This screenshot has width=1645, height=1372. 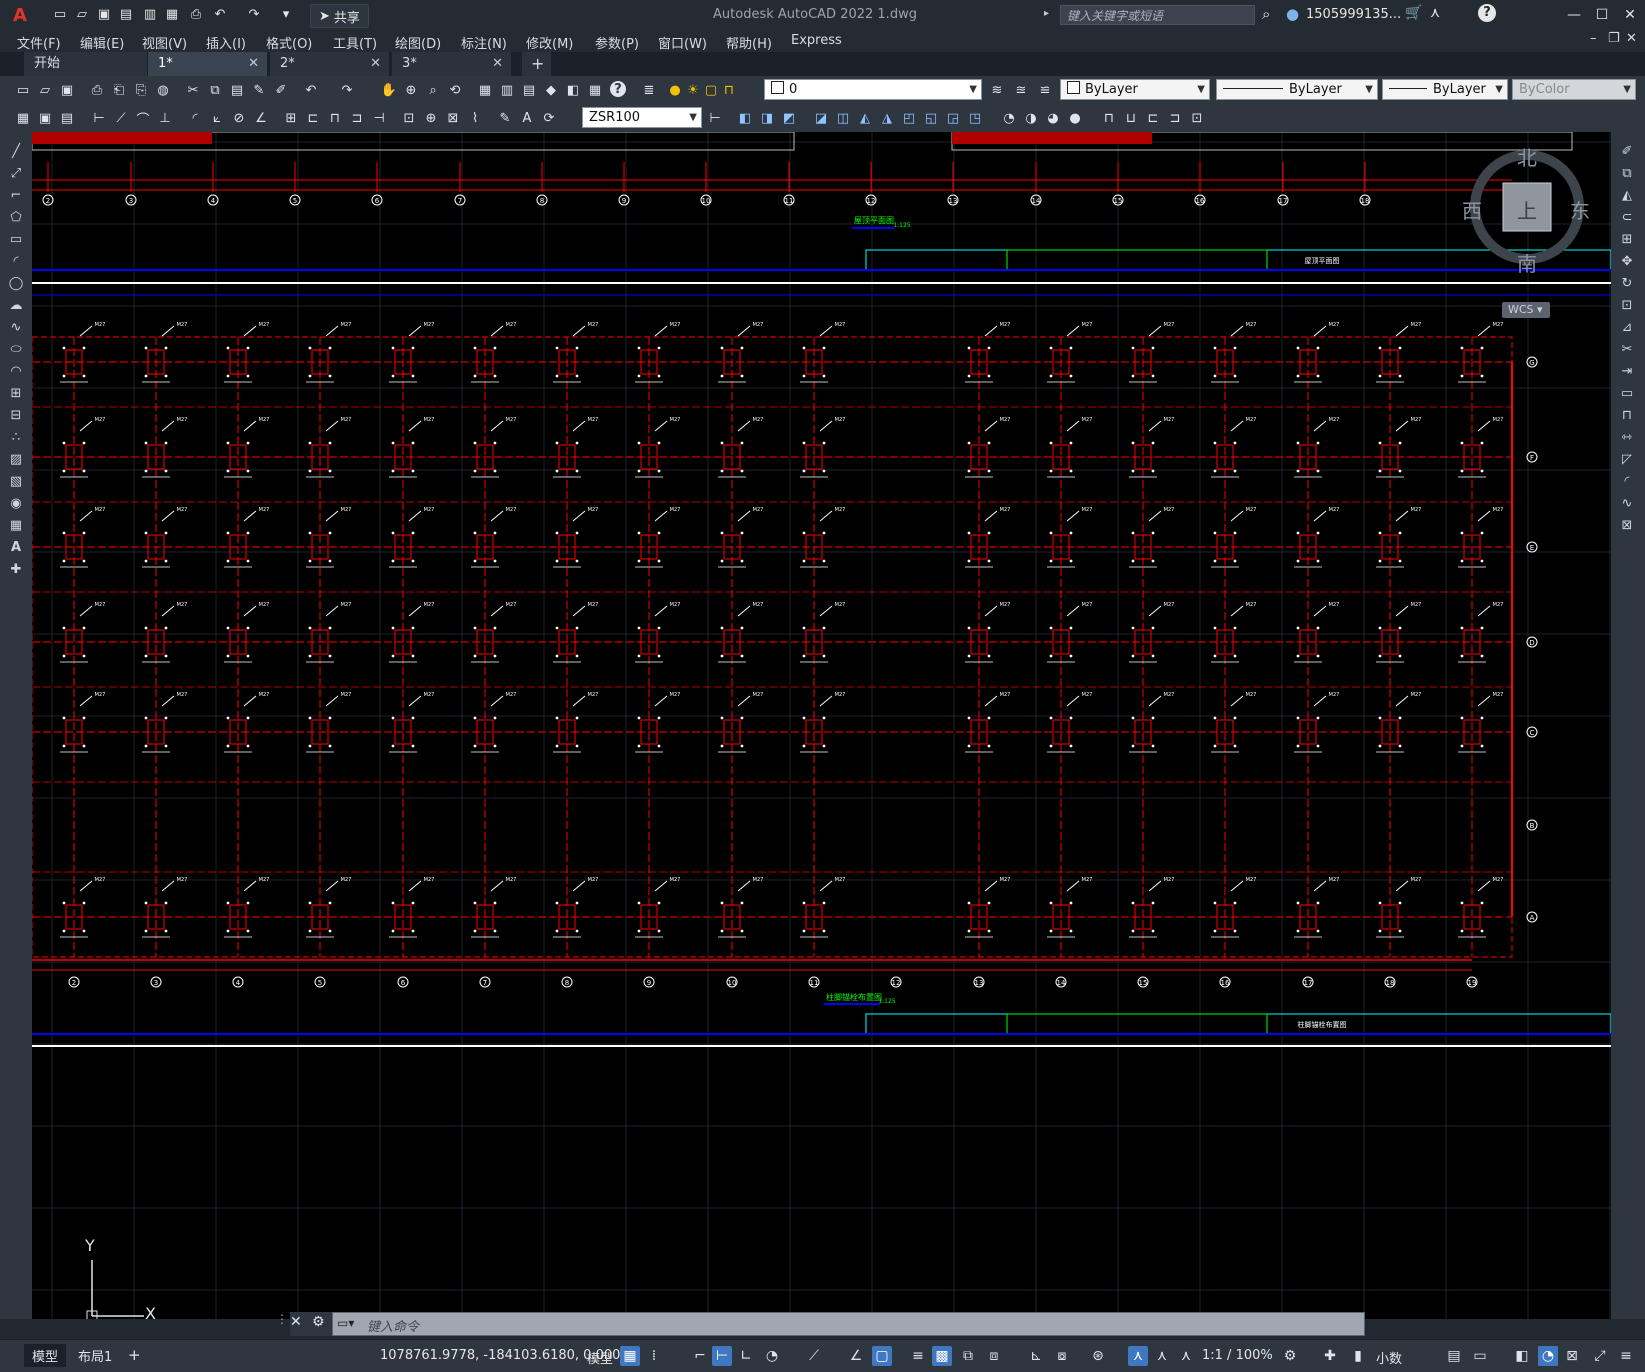 What do you see at coordinates (485, 90) in the screenshot?
I see `properties-icon: ▦` at bounding box center [485, 90].